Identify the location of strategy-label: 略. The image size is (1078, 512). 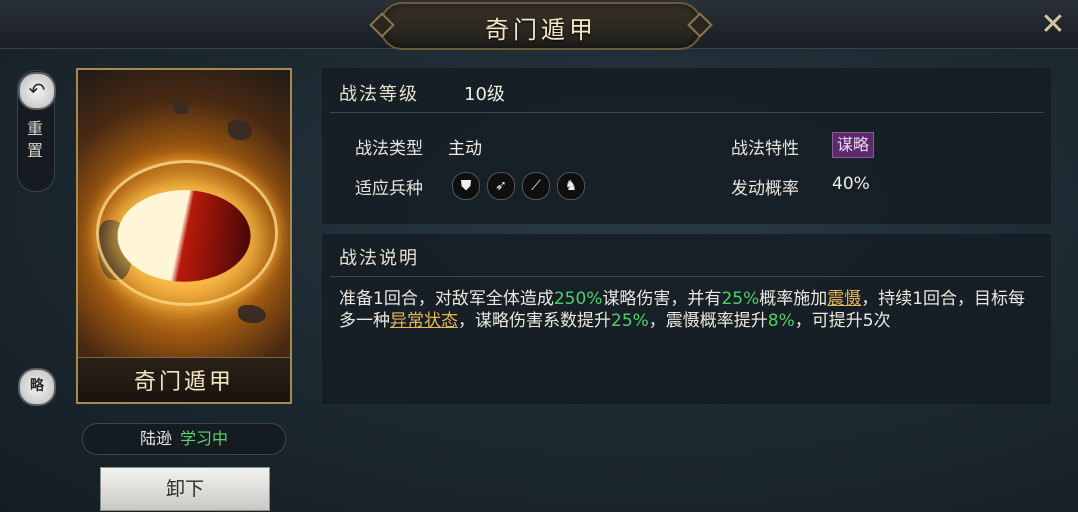
(37, 386).